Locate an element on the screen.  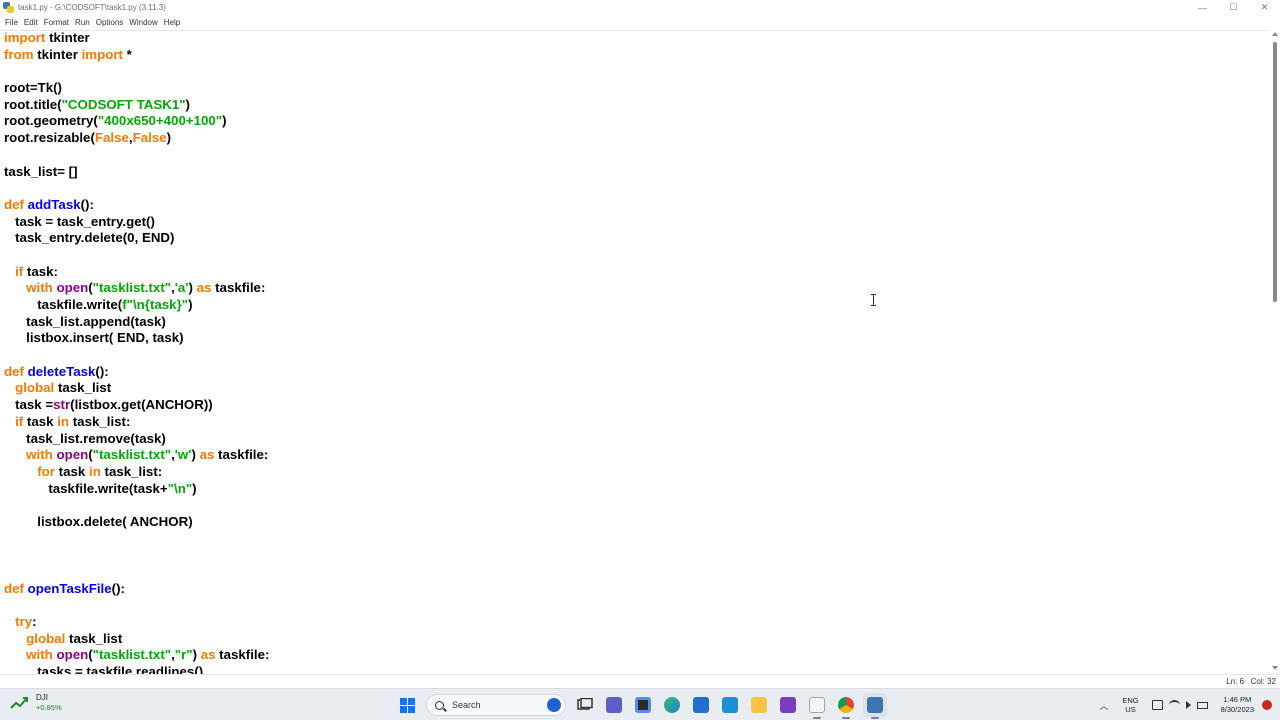
code-line: listbox.insert( END, task) is located at coordinates (136, 338).